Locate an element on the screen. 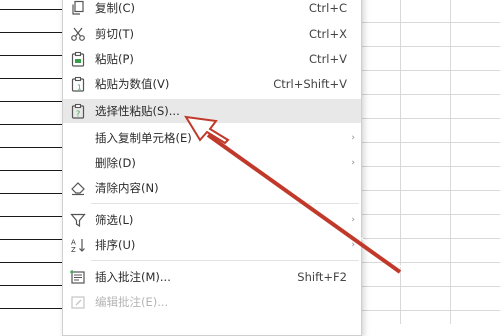 This screenshot has width=500, height=336. svg-text: 1 is located at coordinates (79, 88).